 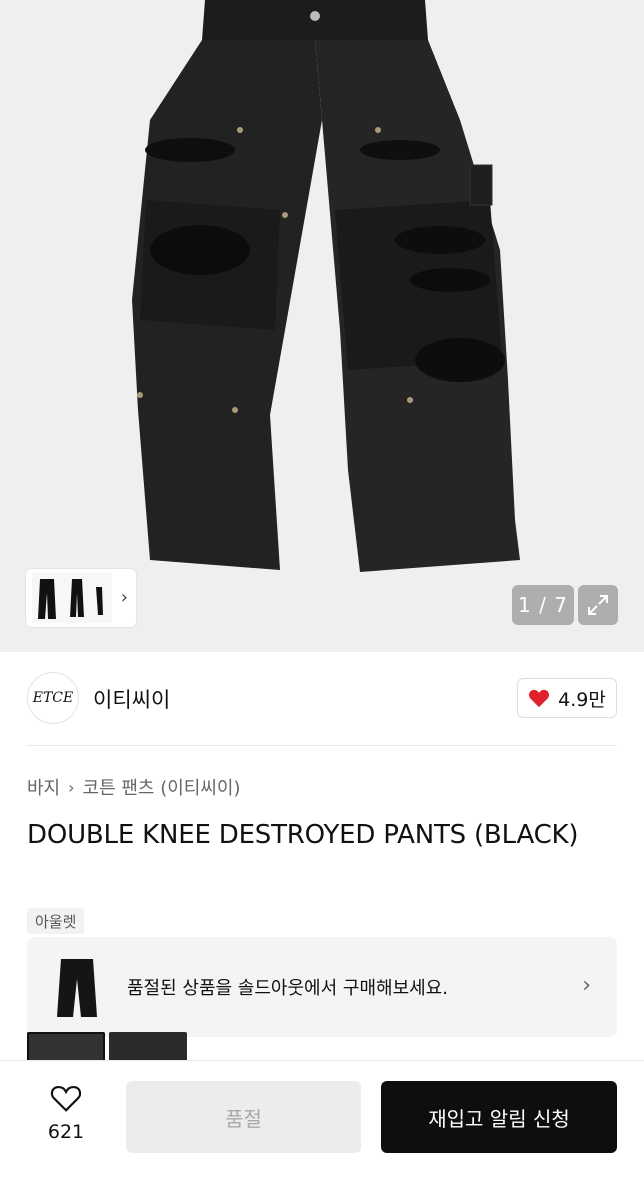 What do you see at coordinates (499, 1117) in the screenshot?
I see `restock-alert-button: 재입고 알림 신청` at bounding box center [499, 1117].